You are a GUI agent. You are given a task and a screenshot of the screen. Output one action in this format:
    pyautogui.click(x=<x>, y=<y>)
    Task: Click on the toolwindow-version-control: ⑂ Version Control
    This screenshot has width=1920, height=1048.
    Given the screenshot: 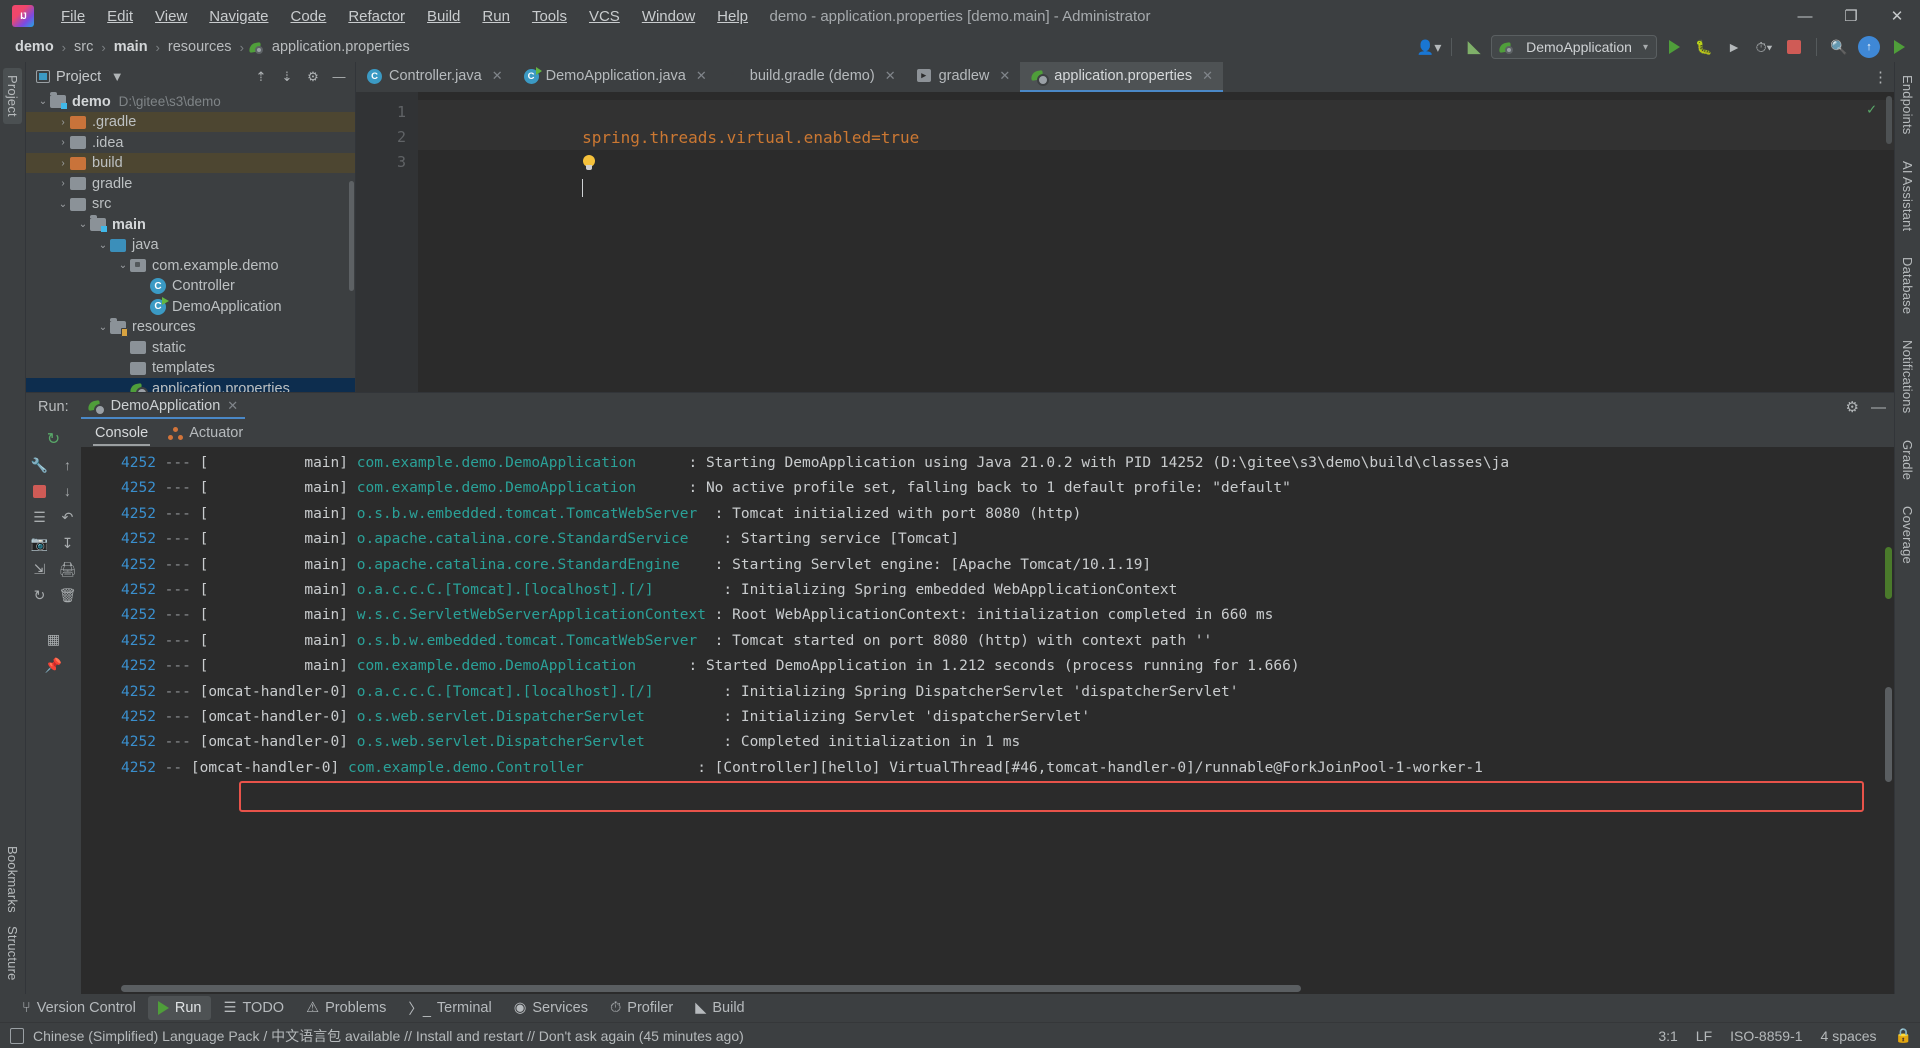 What is the action you would take?
    pyautogui.click(x=79, y=1008)
    